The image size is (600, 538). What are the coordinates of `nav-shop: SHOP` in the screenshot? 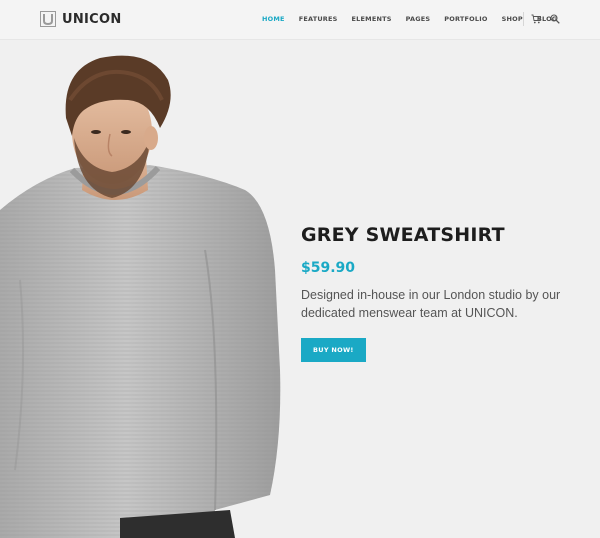 It's located at (512, 19).